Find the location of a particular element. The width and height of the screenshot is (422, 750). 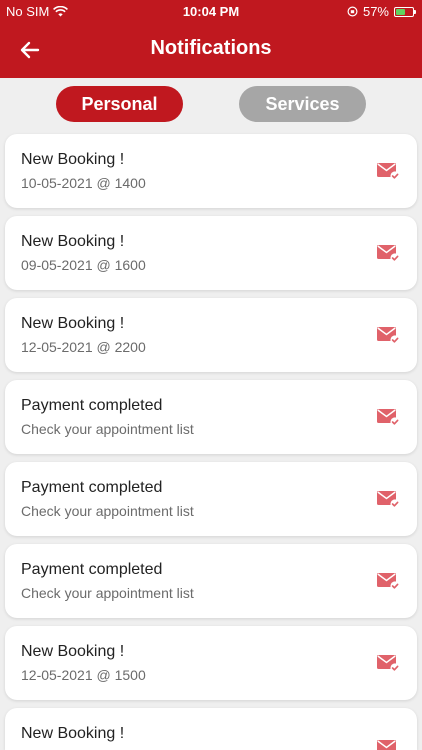

battery-icon is located at coordinates (405, 11).